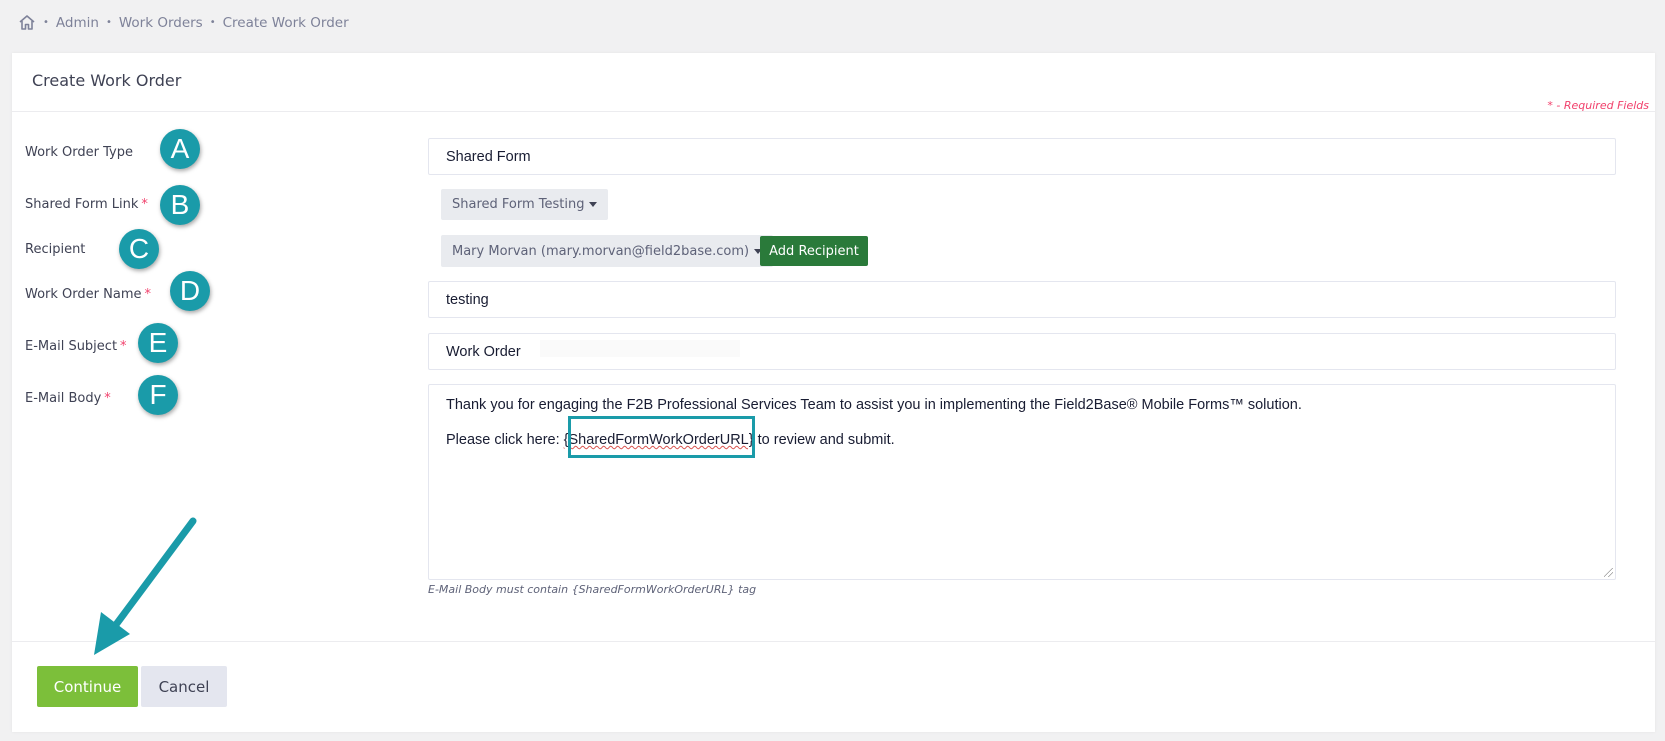 This screenshot has height=741, width=1665. What do you see at coordinates (190, 291) in the screenshot?
I see `marker-d-badge: D` at bounding box center [190, 291].